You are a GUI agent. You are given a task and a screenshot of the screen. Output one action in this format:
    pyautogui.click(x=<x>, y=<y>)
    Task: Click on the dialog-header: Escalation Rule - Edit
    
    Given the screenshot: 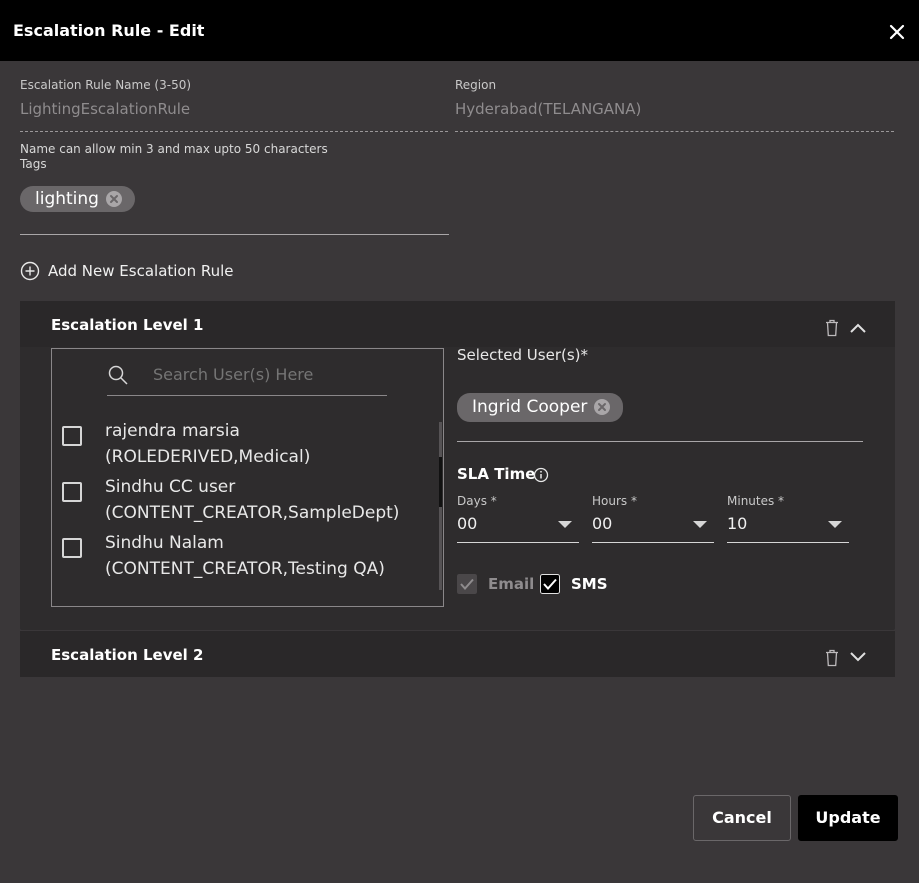 What is the action you would take?
    pyautogui.click(x=459, y=30)
    